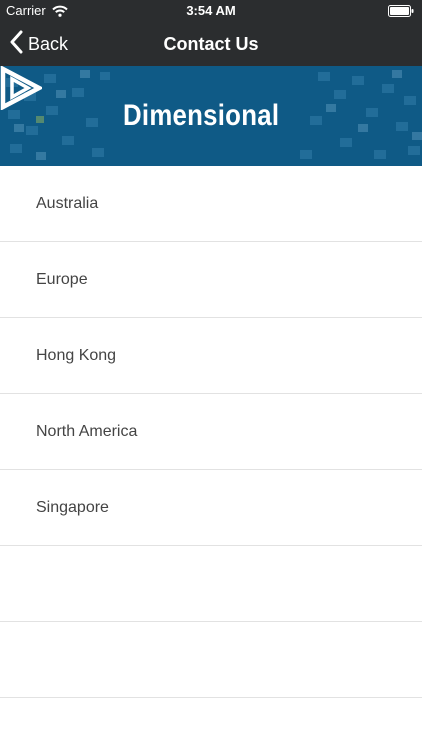 The width and height of the screenshot is (422, 750). Describe the element at coordinates (211, 356) in the screenshot. I see `list-item-hong-kong: Hong Kong` at that location.